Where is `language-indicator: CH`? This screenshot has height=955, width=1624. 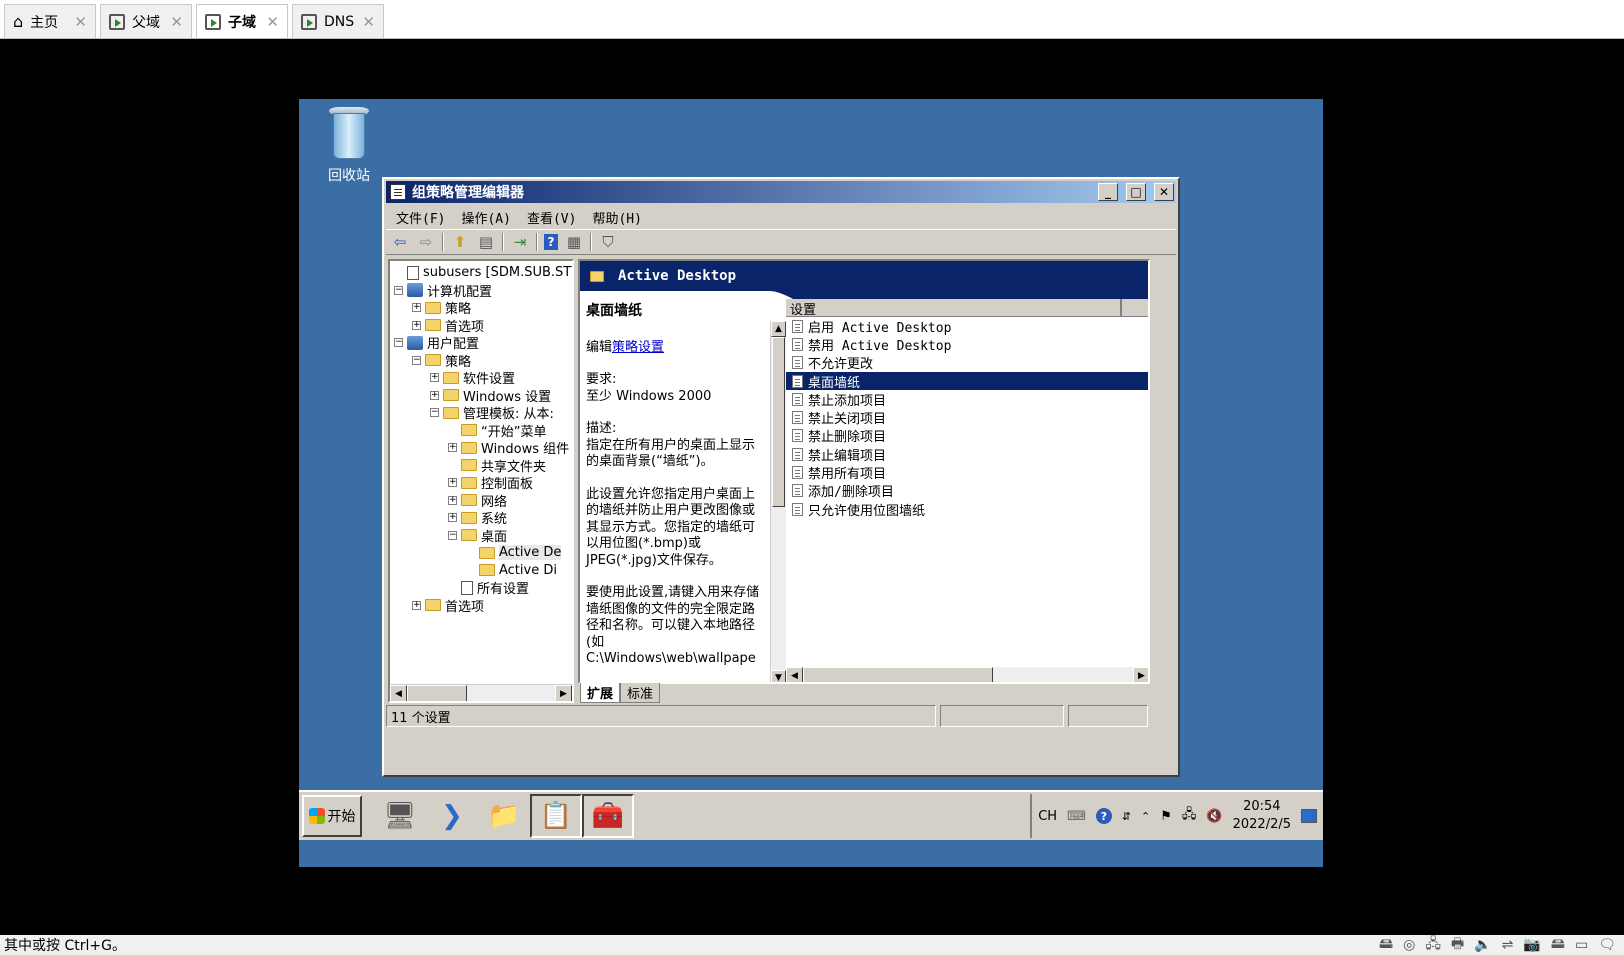 language-indicator: CH is located at coordinates (1047, 816).